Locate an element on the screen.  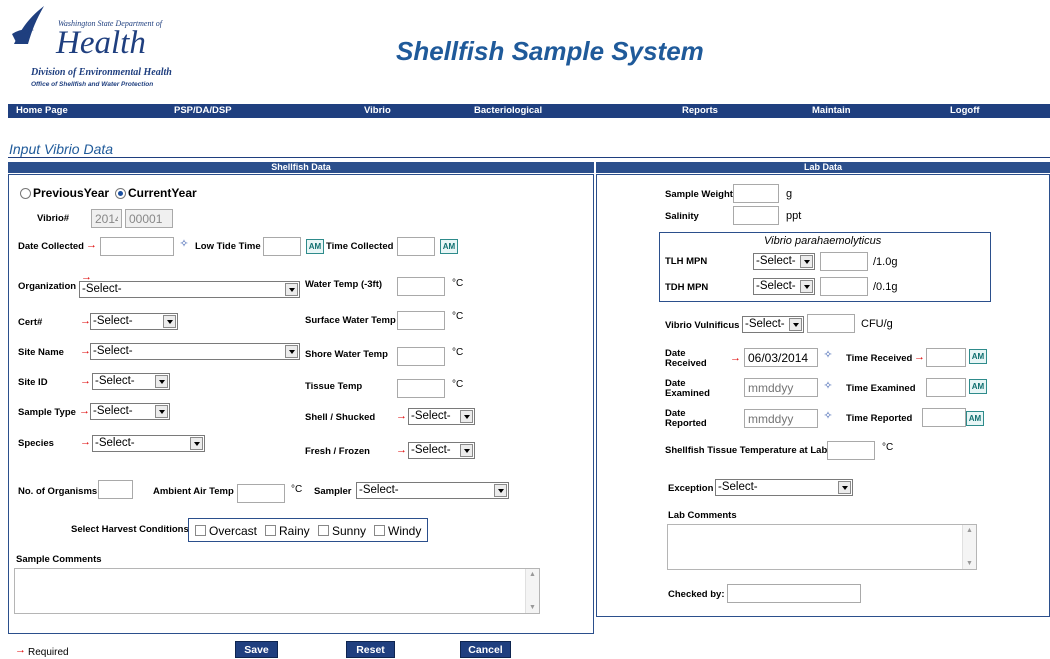
checked-by-input is located at coordinates (794, 593).